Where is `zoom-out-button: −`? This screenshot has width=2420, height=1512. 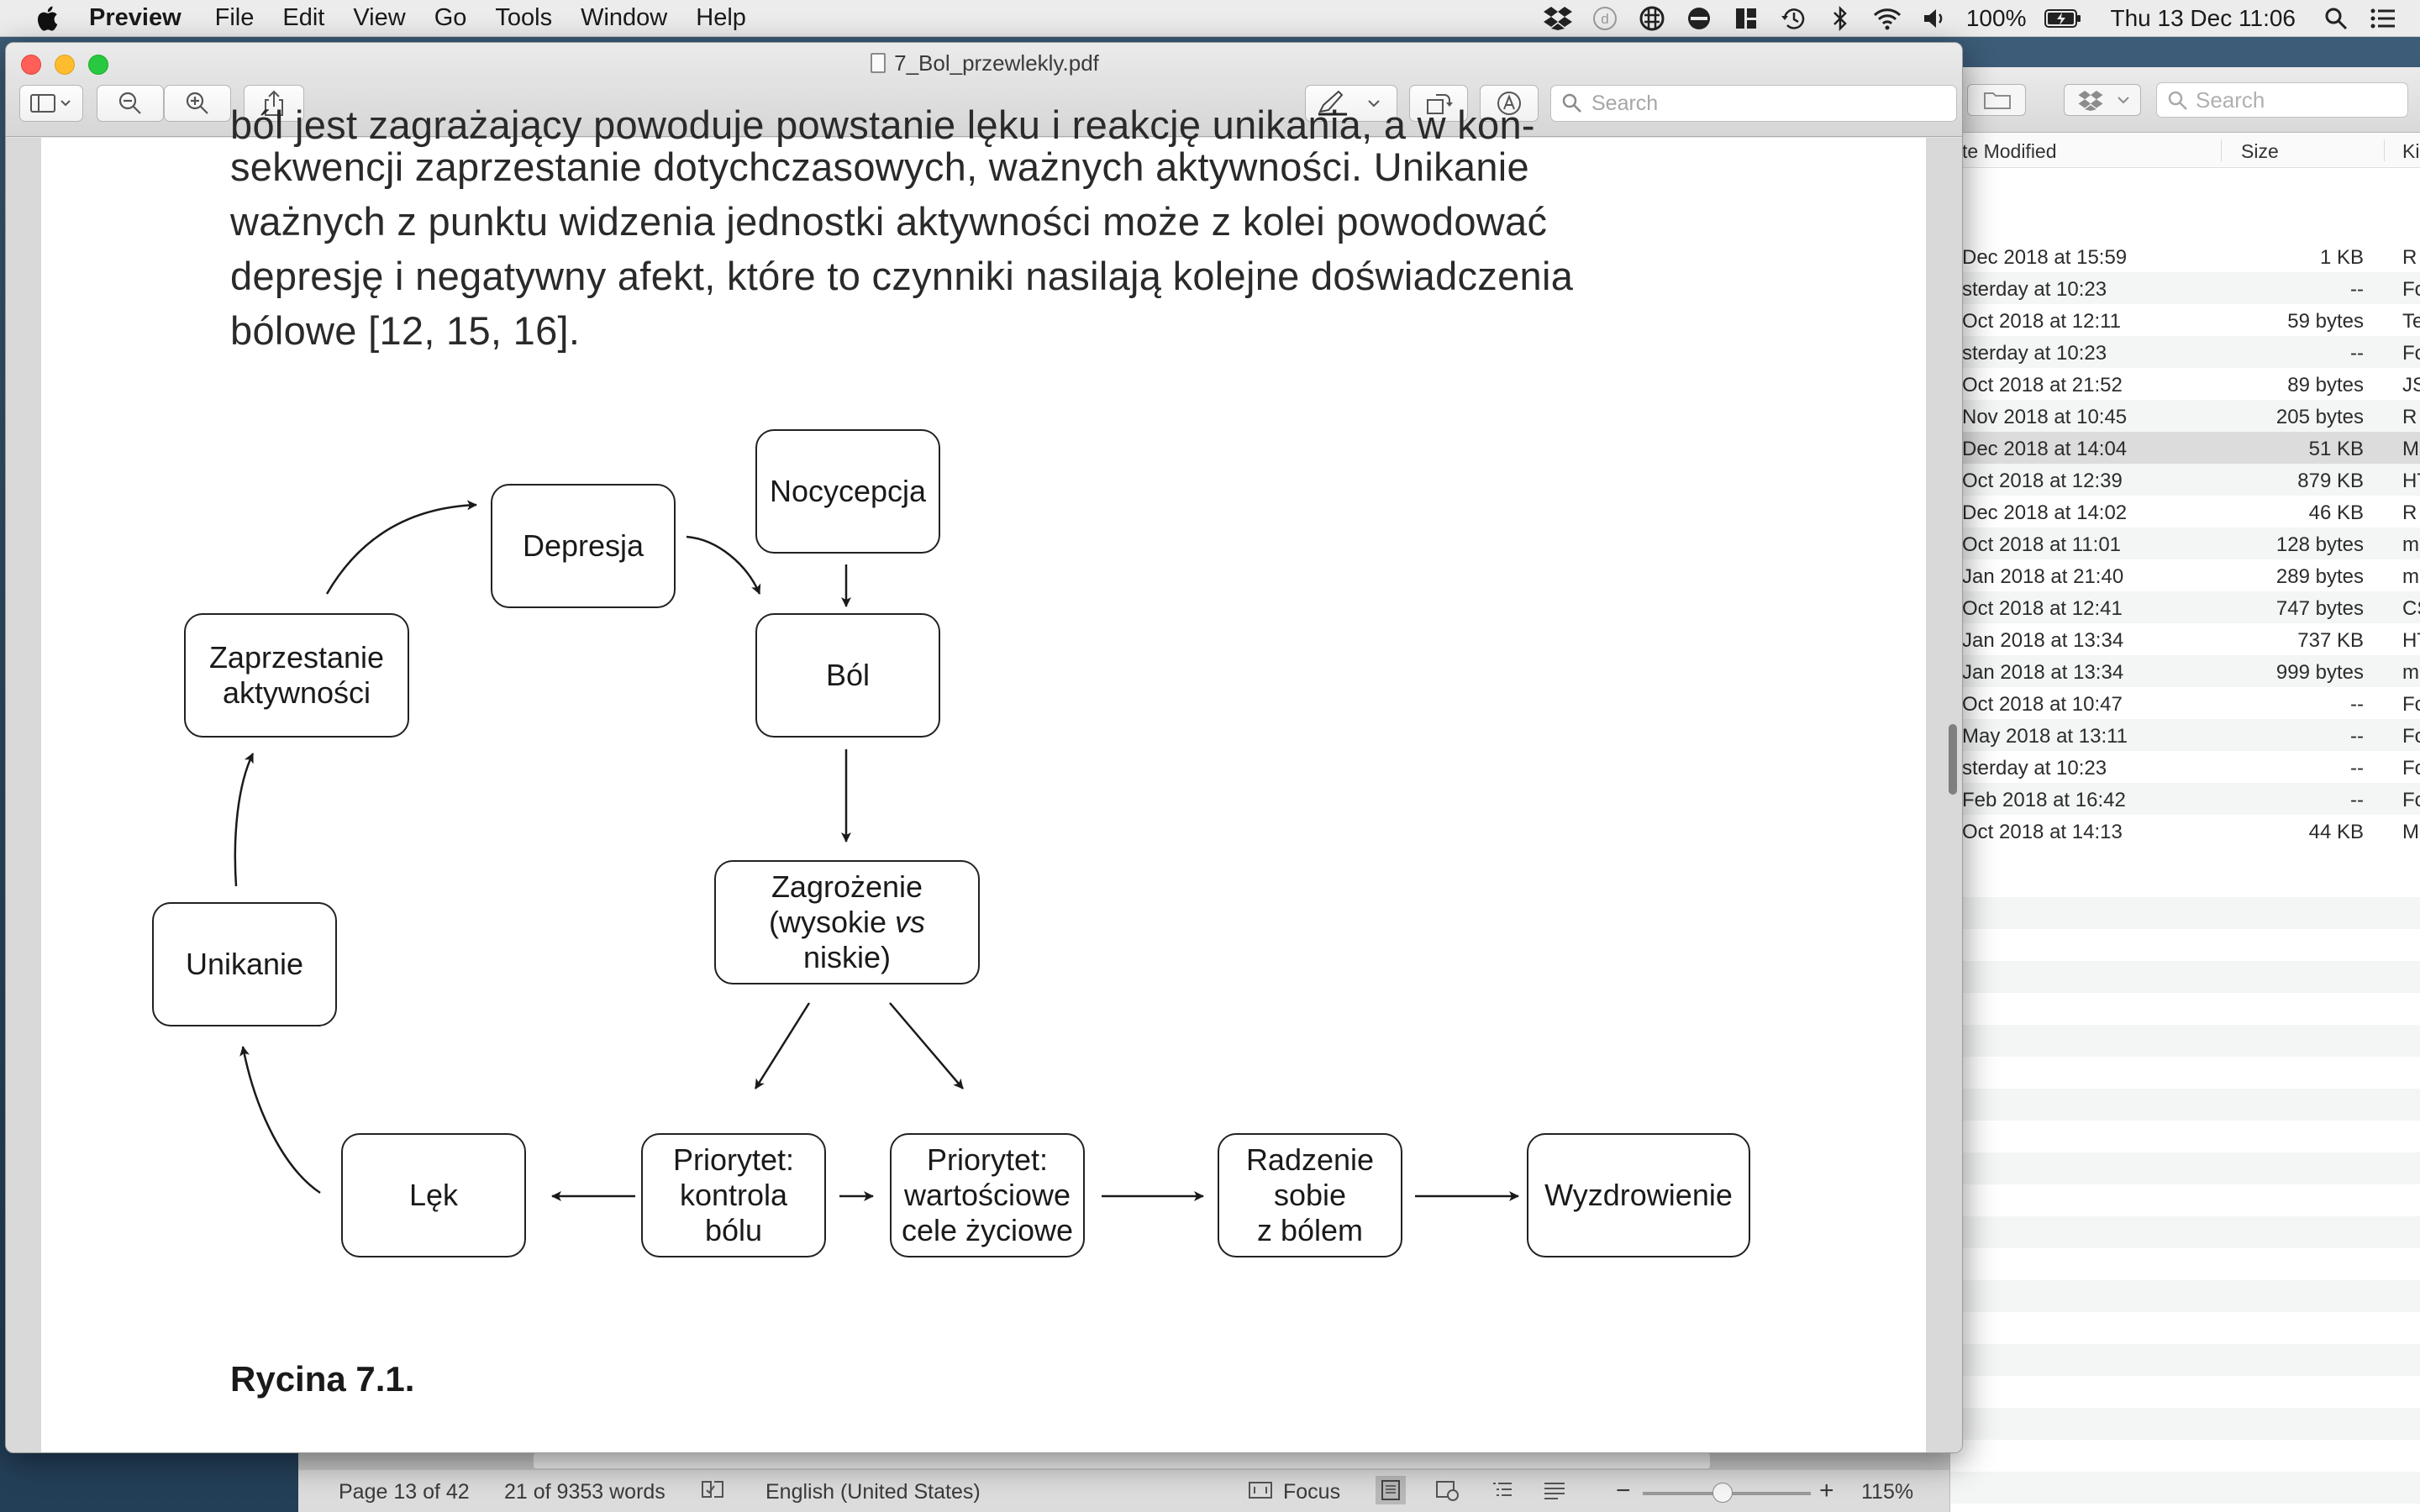
zoom-out-button: − is located at coordinates (1623, 1491).